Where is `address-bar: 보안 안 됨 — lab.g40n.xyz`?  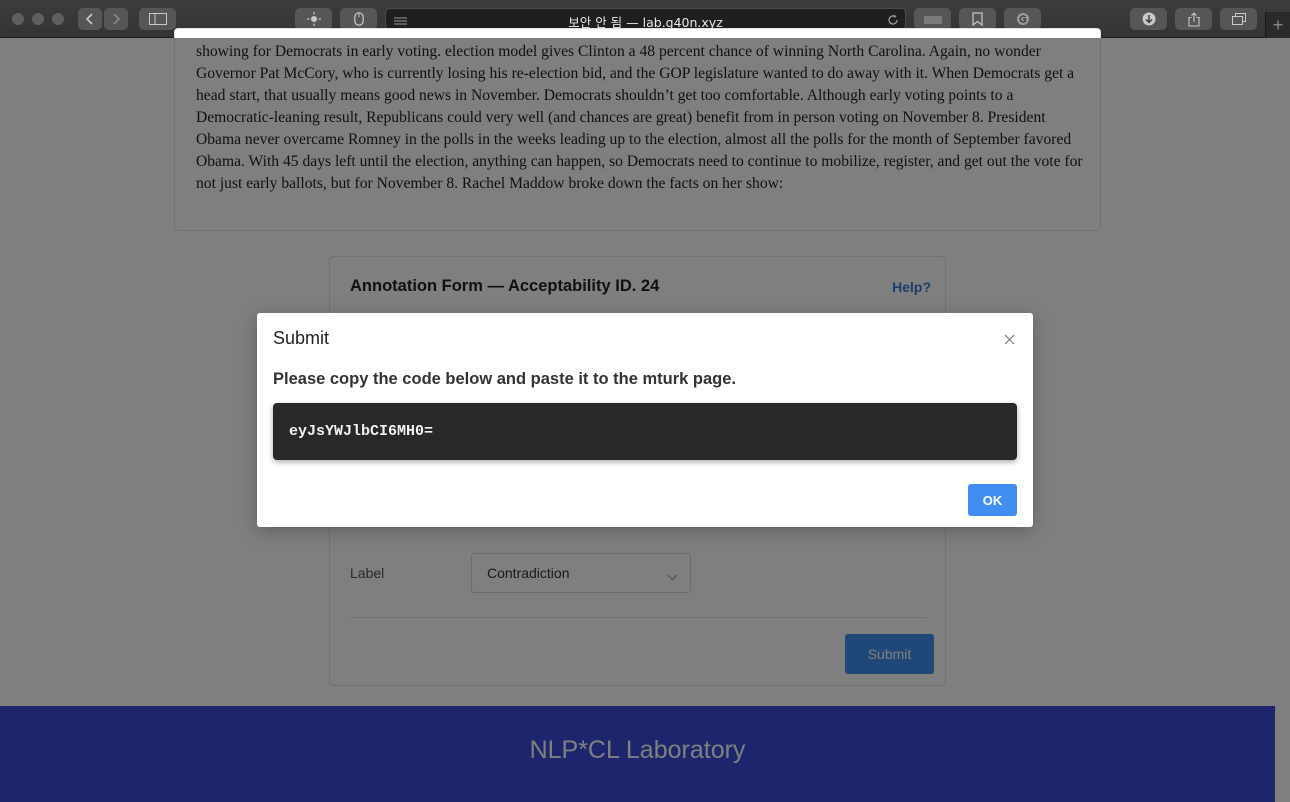 address-bar: 보안 안 됨 — lab.g40n.xyz is located at coordinates (645, 19).